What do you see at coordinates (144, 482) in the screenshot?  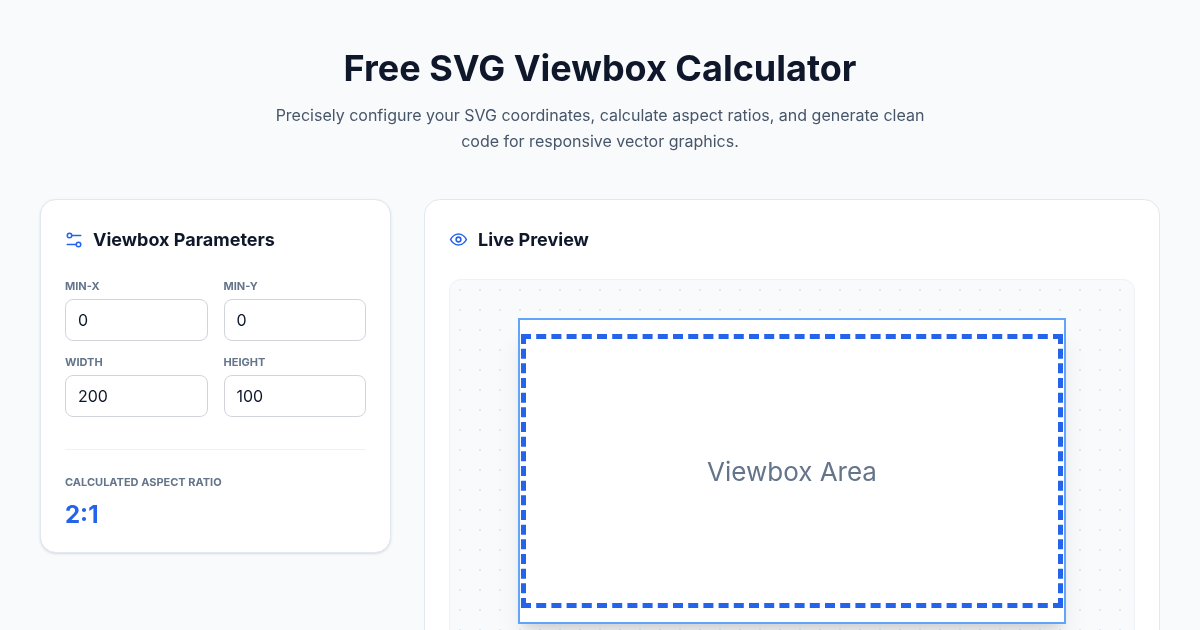 I see `ratio-label: CALCULATED ASPECT RATIO` at bounding box center [144, 482].